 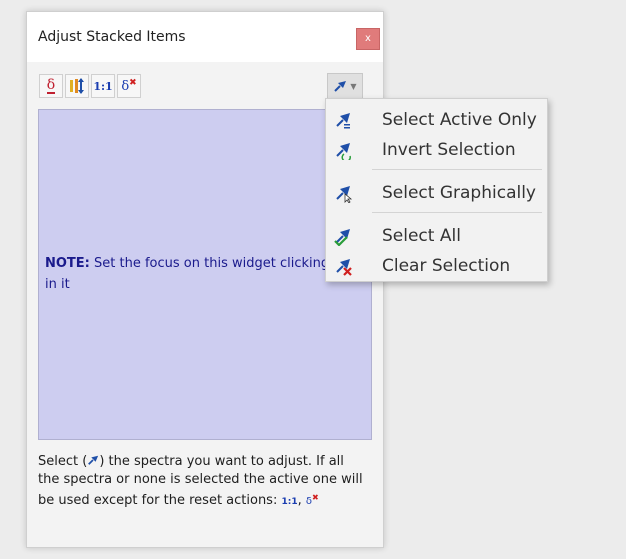 What do you see at coordinates (301, 500) in the screenshot?
I see `help-comma: ,` at bounding box center [301, 500].